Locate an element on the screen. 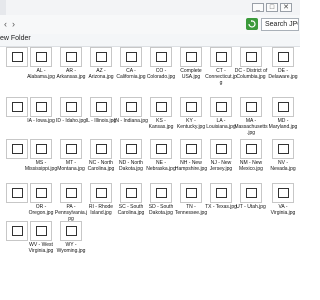 The image size is (320, 300). file-item: TN - Tennessee.jpg is located at coordinates (191, 199).